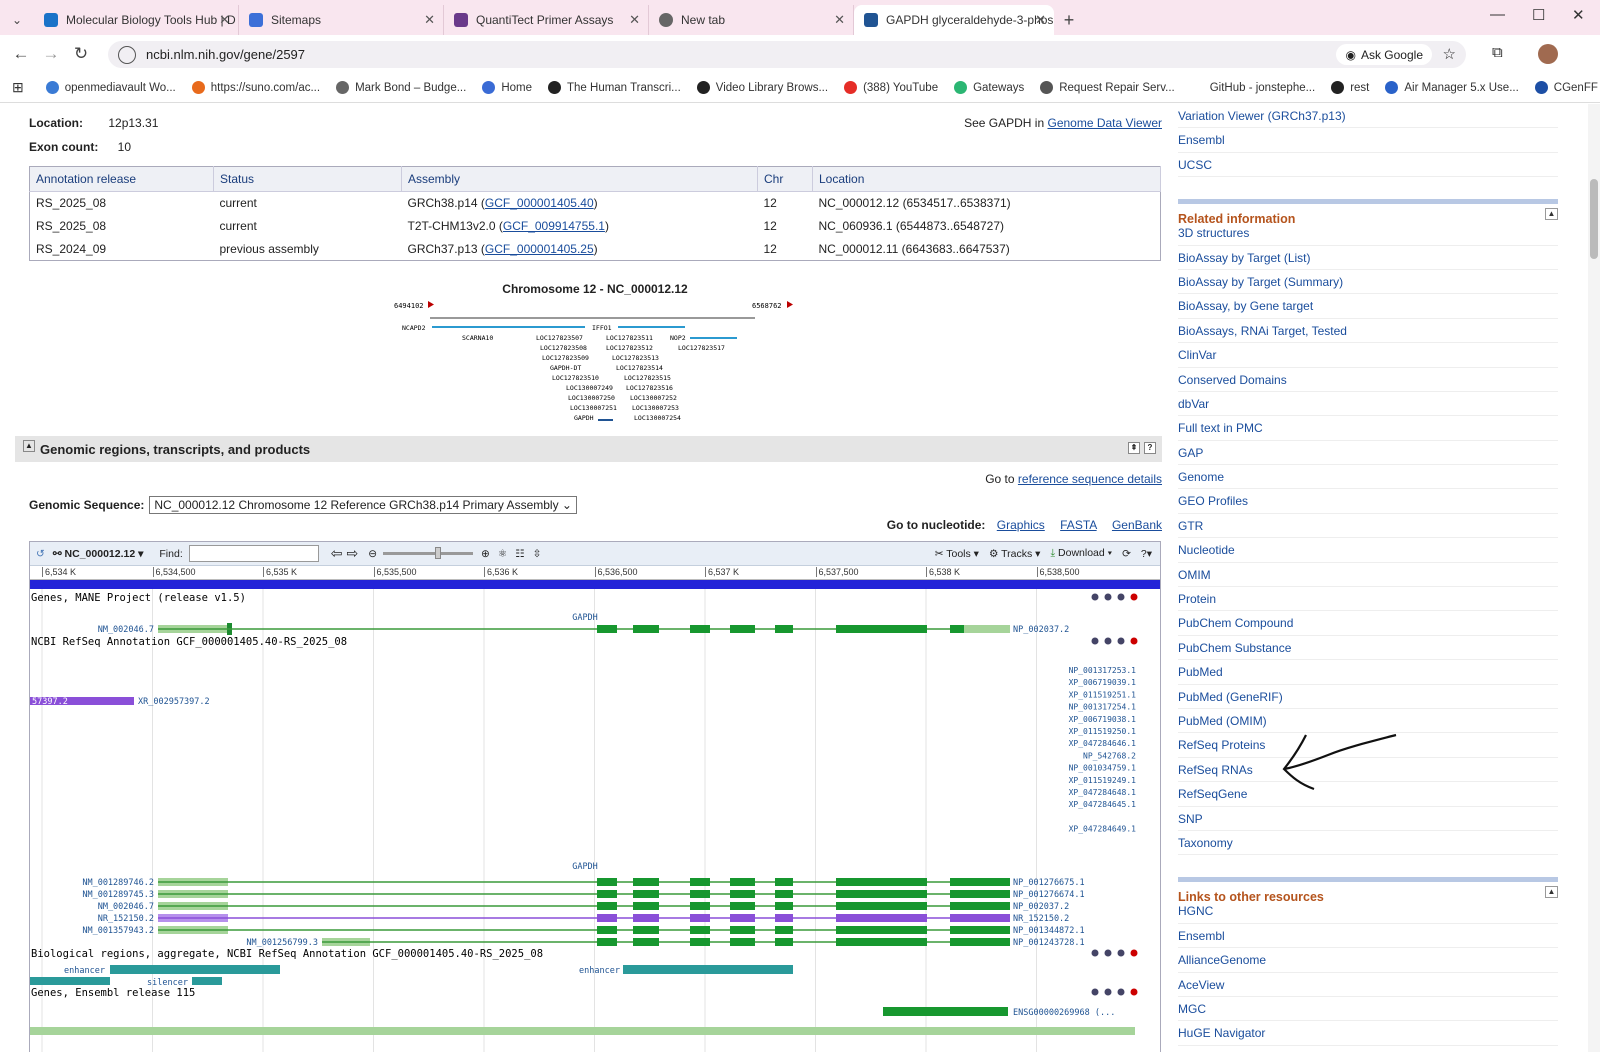 This screenshot has height=1052, width=1600. Describe the element at coordinates (639, 368) in the screenshot. I see `chromosome-gene-label: LOC127823514` at that location.